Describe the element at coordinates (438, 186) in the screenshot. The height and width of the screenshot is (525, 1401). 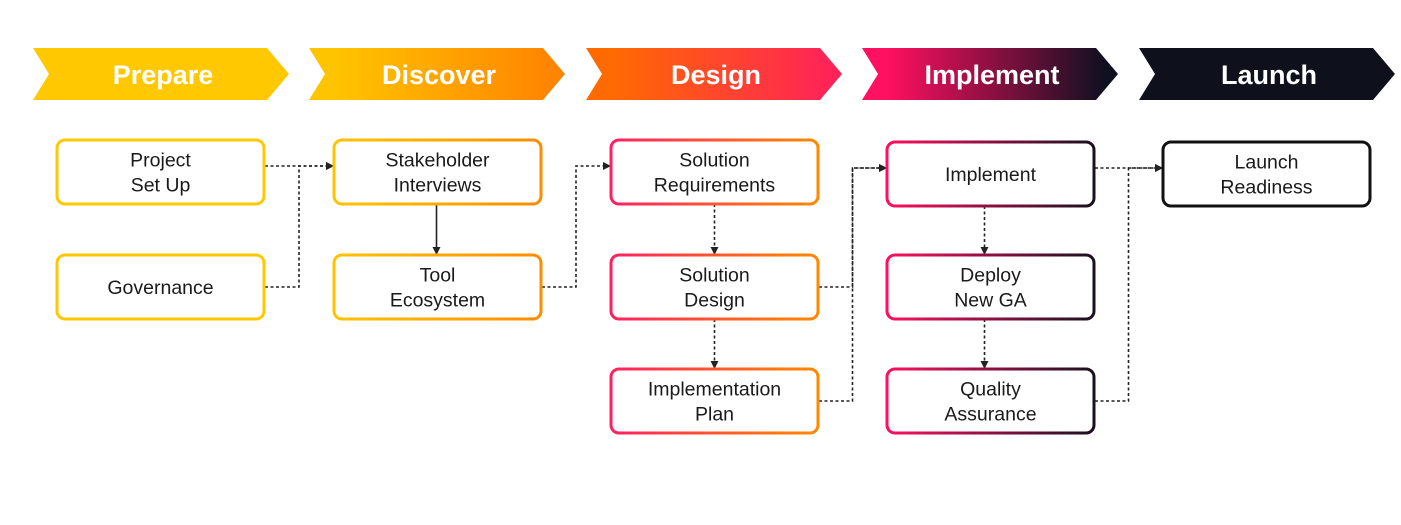
I see `step-label: Interviews` at that location.